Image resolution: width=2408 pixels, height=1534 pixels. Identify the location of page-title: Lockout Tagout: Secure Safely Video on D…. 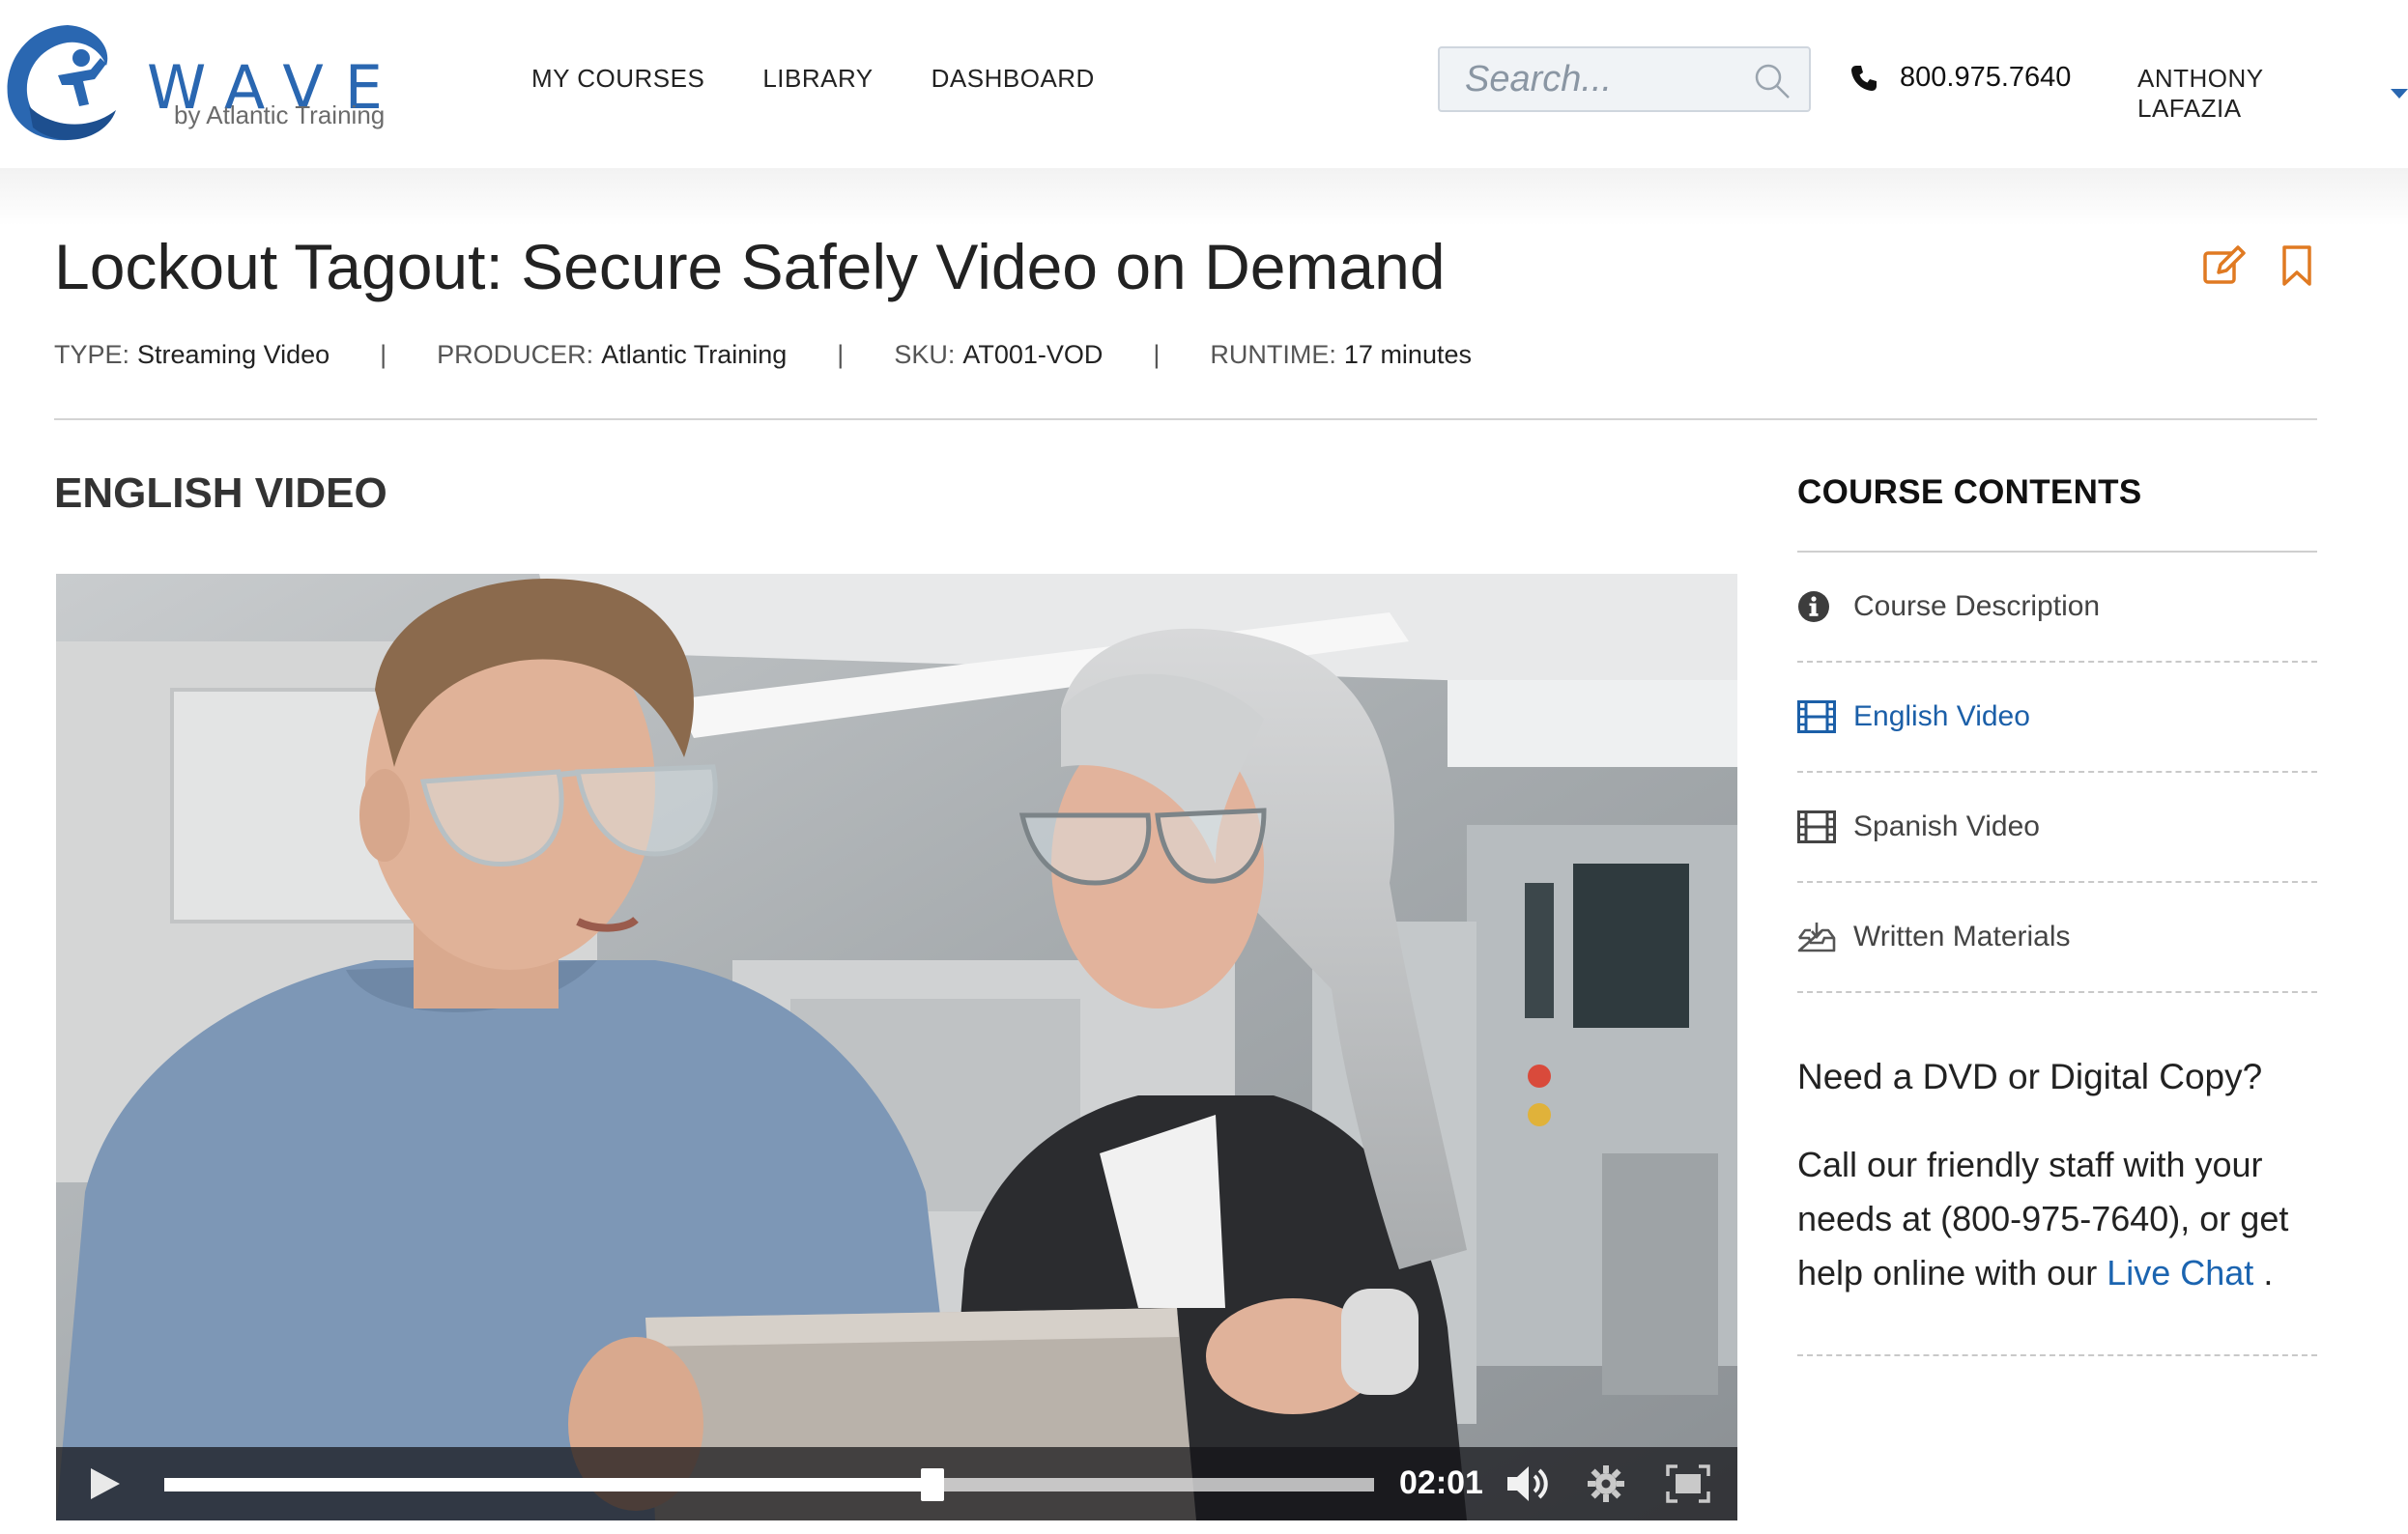
(750, 266).